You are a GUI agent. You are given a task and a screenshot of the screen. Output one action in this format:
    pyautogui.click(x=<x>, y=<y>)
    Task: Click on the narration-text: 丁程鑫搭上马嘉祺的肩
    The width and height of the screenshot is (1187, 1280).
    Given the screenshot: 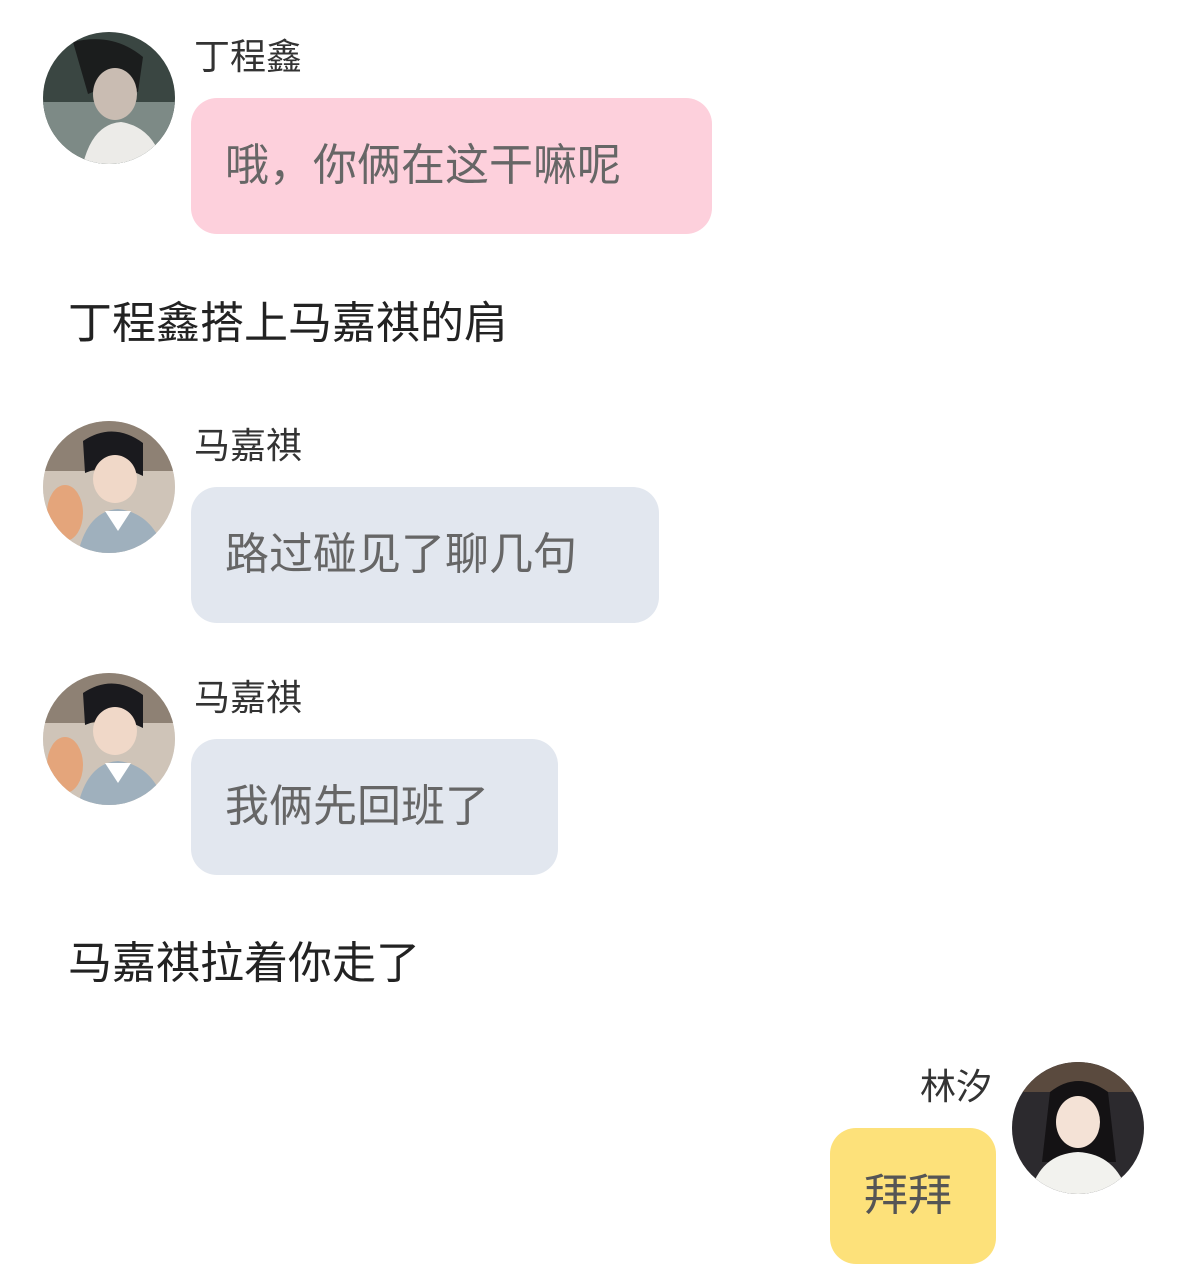 What is the action you would take?
    pyautogui.click(x=288, y=323)
    